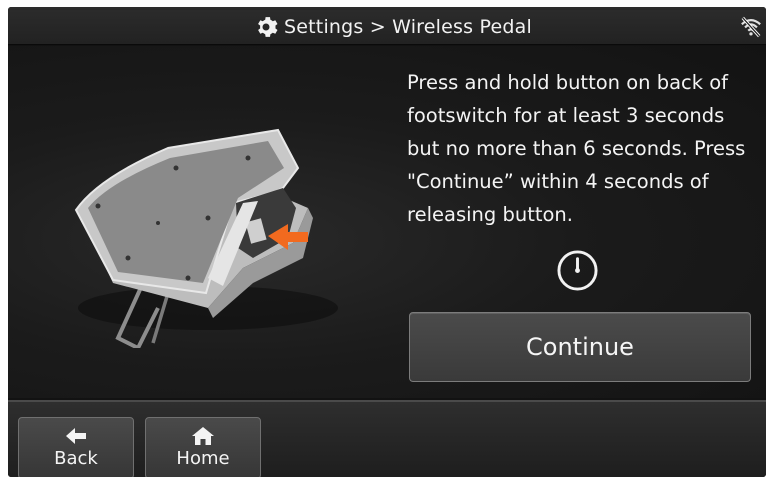 This screenshot has width=768, height=484. I want to click on back-label: Back, so click(76, 458).